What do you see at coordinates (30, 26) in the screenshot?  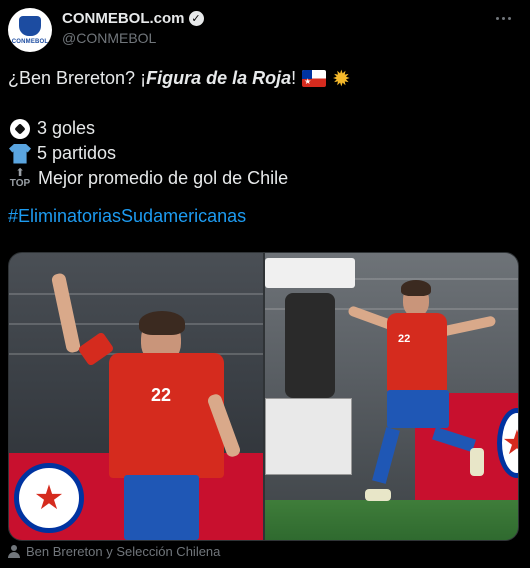 I see `conmebol-shield-icon` at bounding box center [30, 26].